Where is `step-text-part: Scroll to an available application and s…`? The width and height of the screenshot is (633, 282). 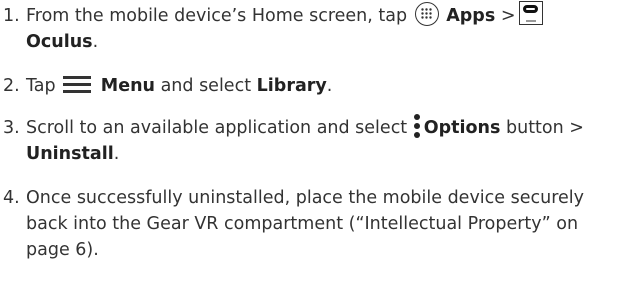
step-text-part: Scroll to an available application and s… is located at coordinates (217, 128).